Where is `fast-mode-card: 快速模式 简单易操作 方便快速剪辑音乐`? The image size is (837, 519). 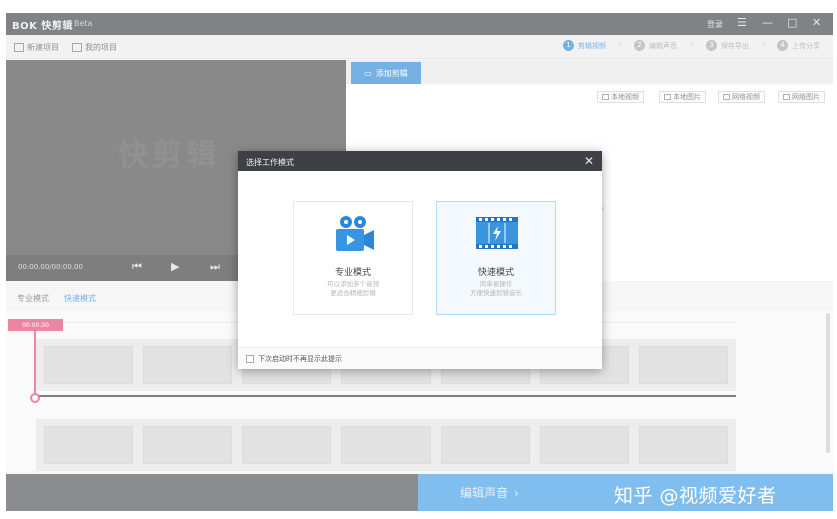
fast-mode-card: 快速模式 简单易操作 方便快速剪辑音乐 is located at coordinates (496, 258).